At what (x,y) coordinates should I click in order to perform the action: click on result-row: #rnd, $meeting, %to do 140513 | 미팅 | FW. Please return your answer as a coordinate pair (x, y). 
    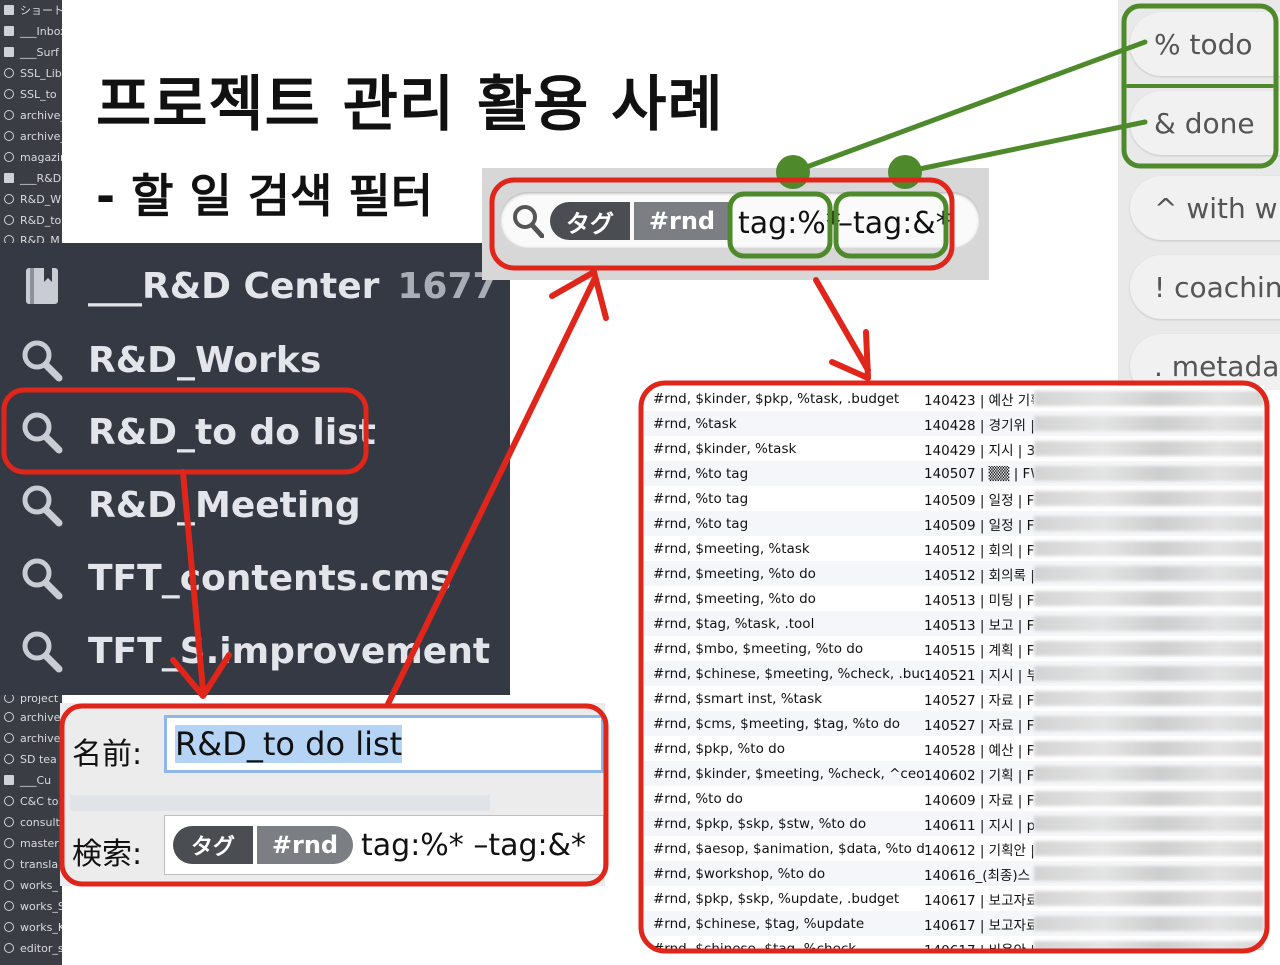
    Looking at the image, I should click on (954, 598).